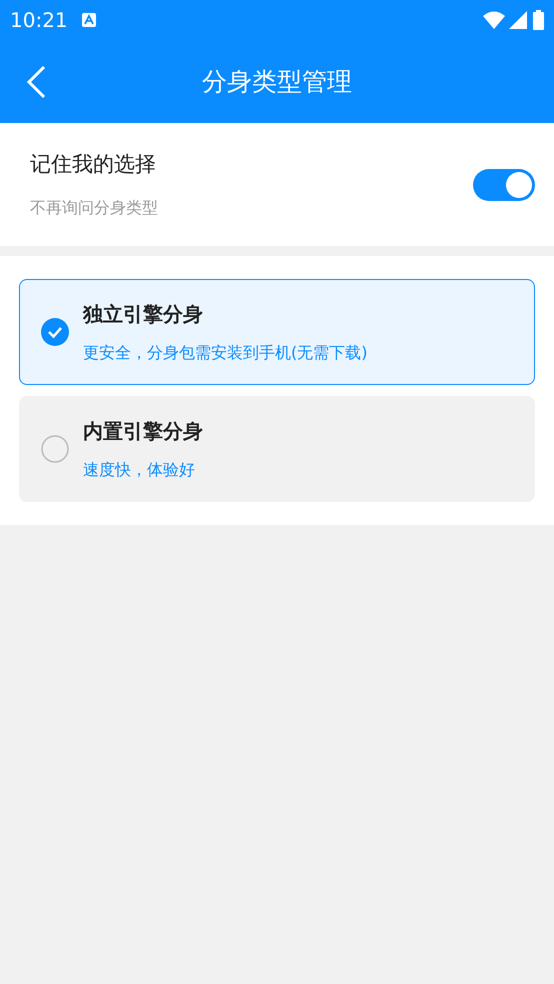  Describe the element at coordinates (36, 81) in the screenshot. I see `back-icon` at that location.